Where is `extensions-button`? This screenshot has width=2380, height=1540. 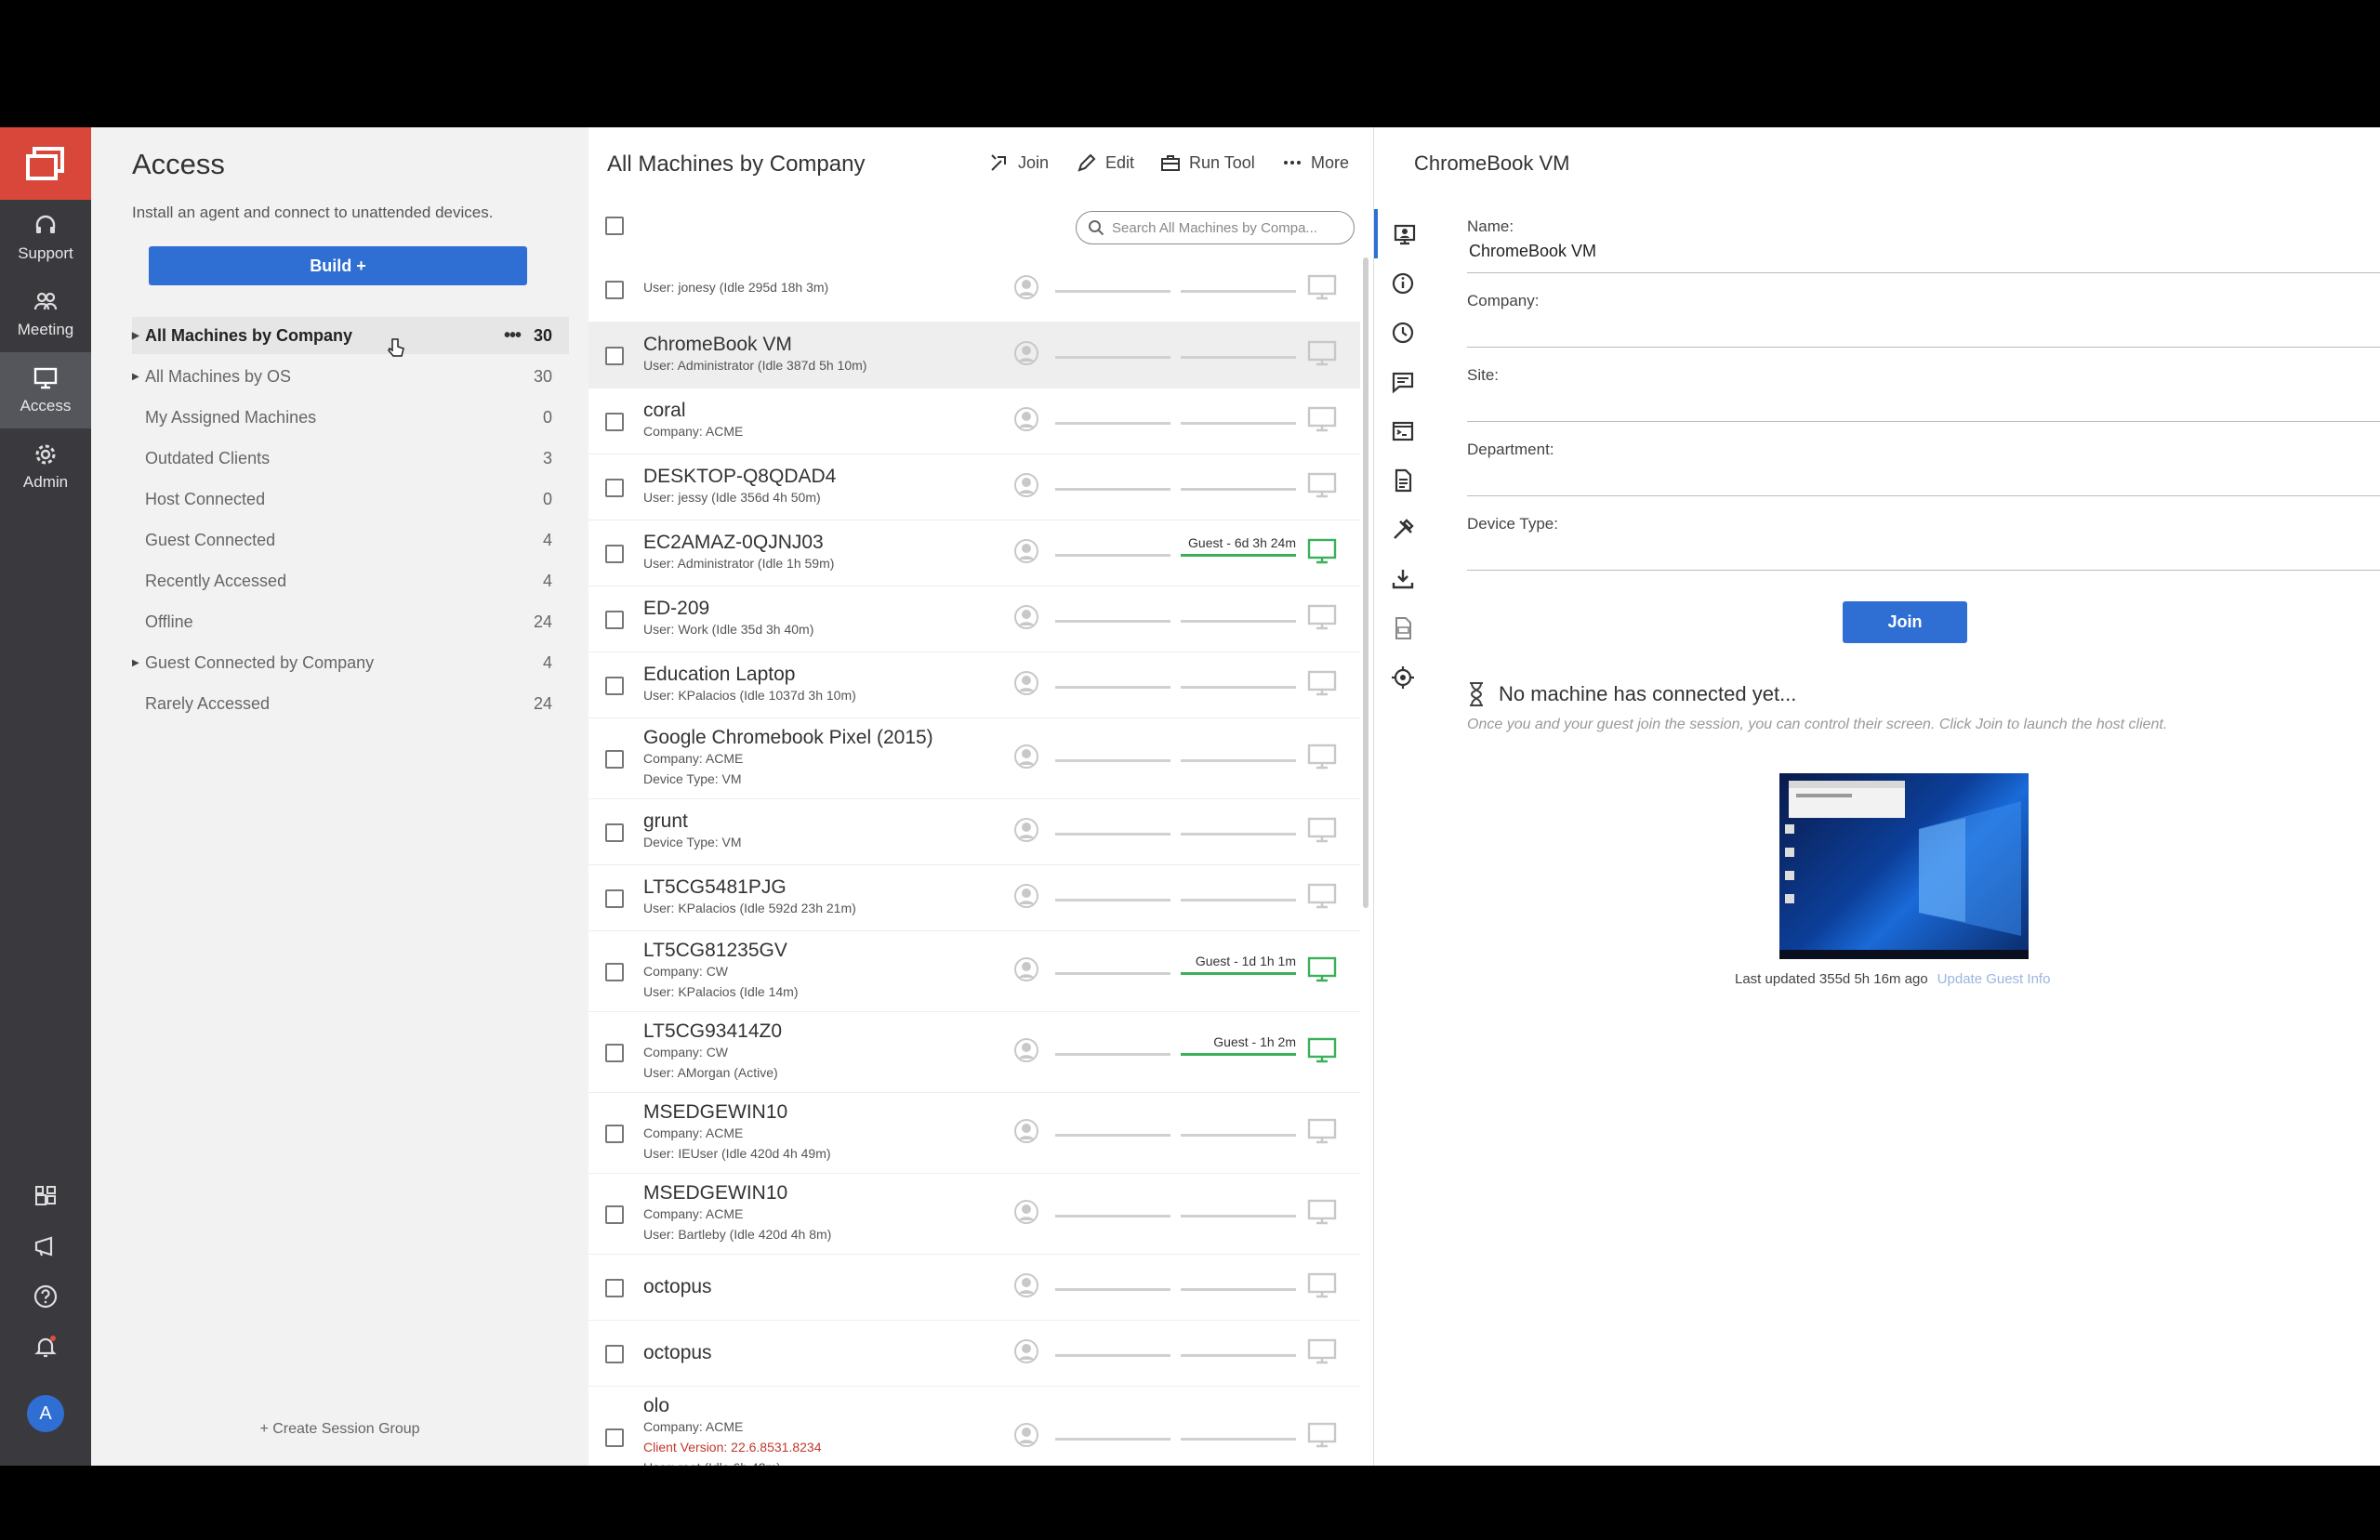 extensions-button is located at coordinates (45, 1196).